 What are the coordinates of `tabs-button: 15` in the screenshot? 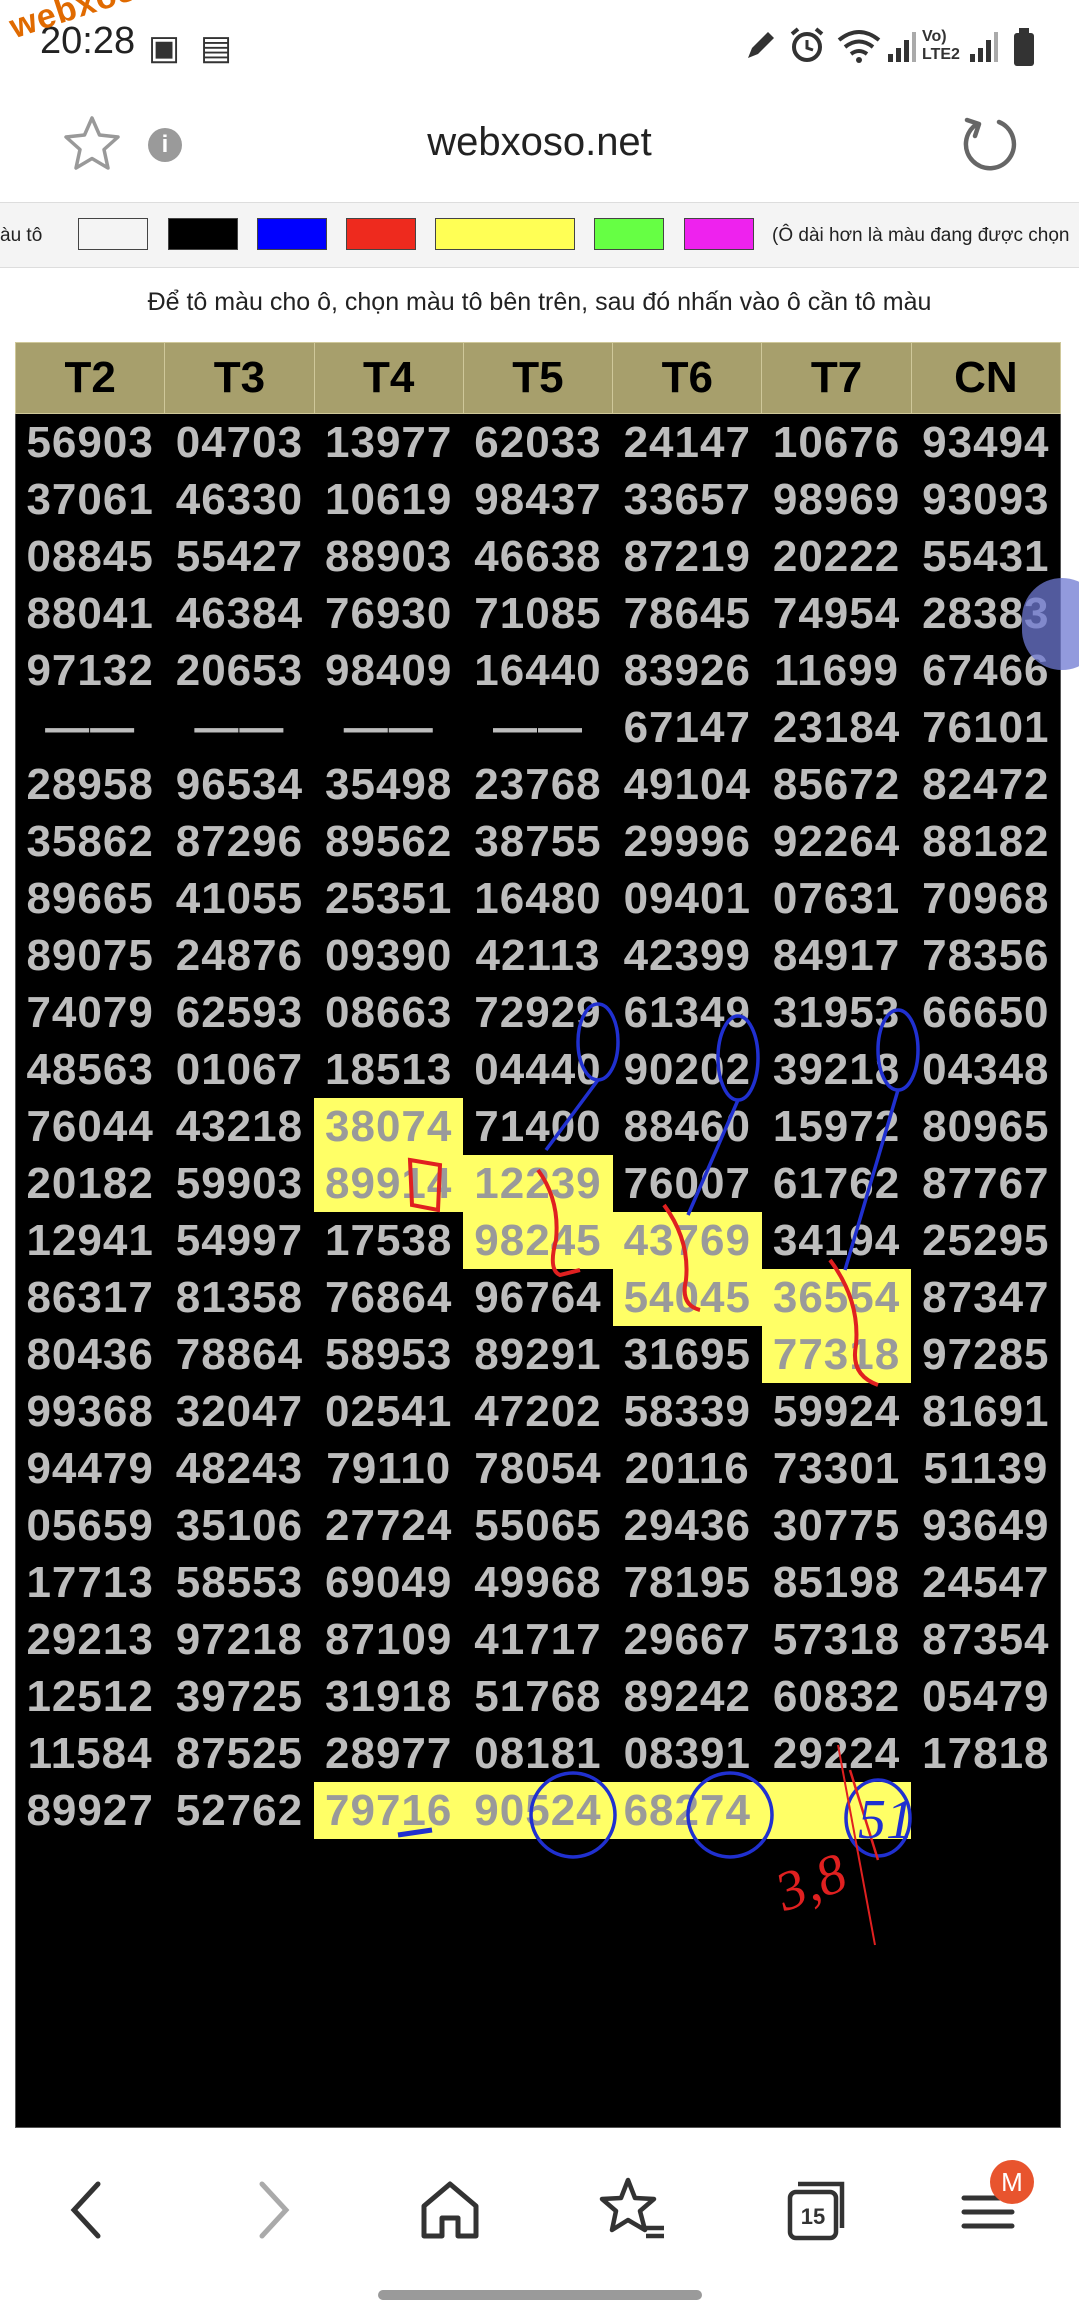 It's located at (816, 2210).